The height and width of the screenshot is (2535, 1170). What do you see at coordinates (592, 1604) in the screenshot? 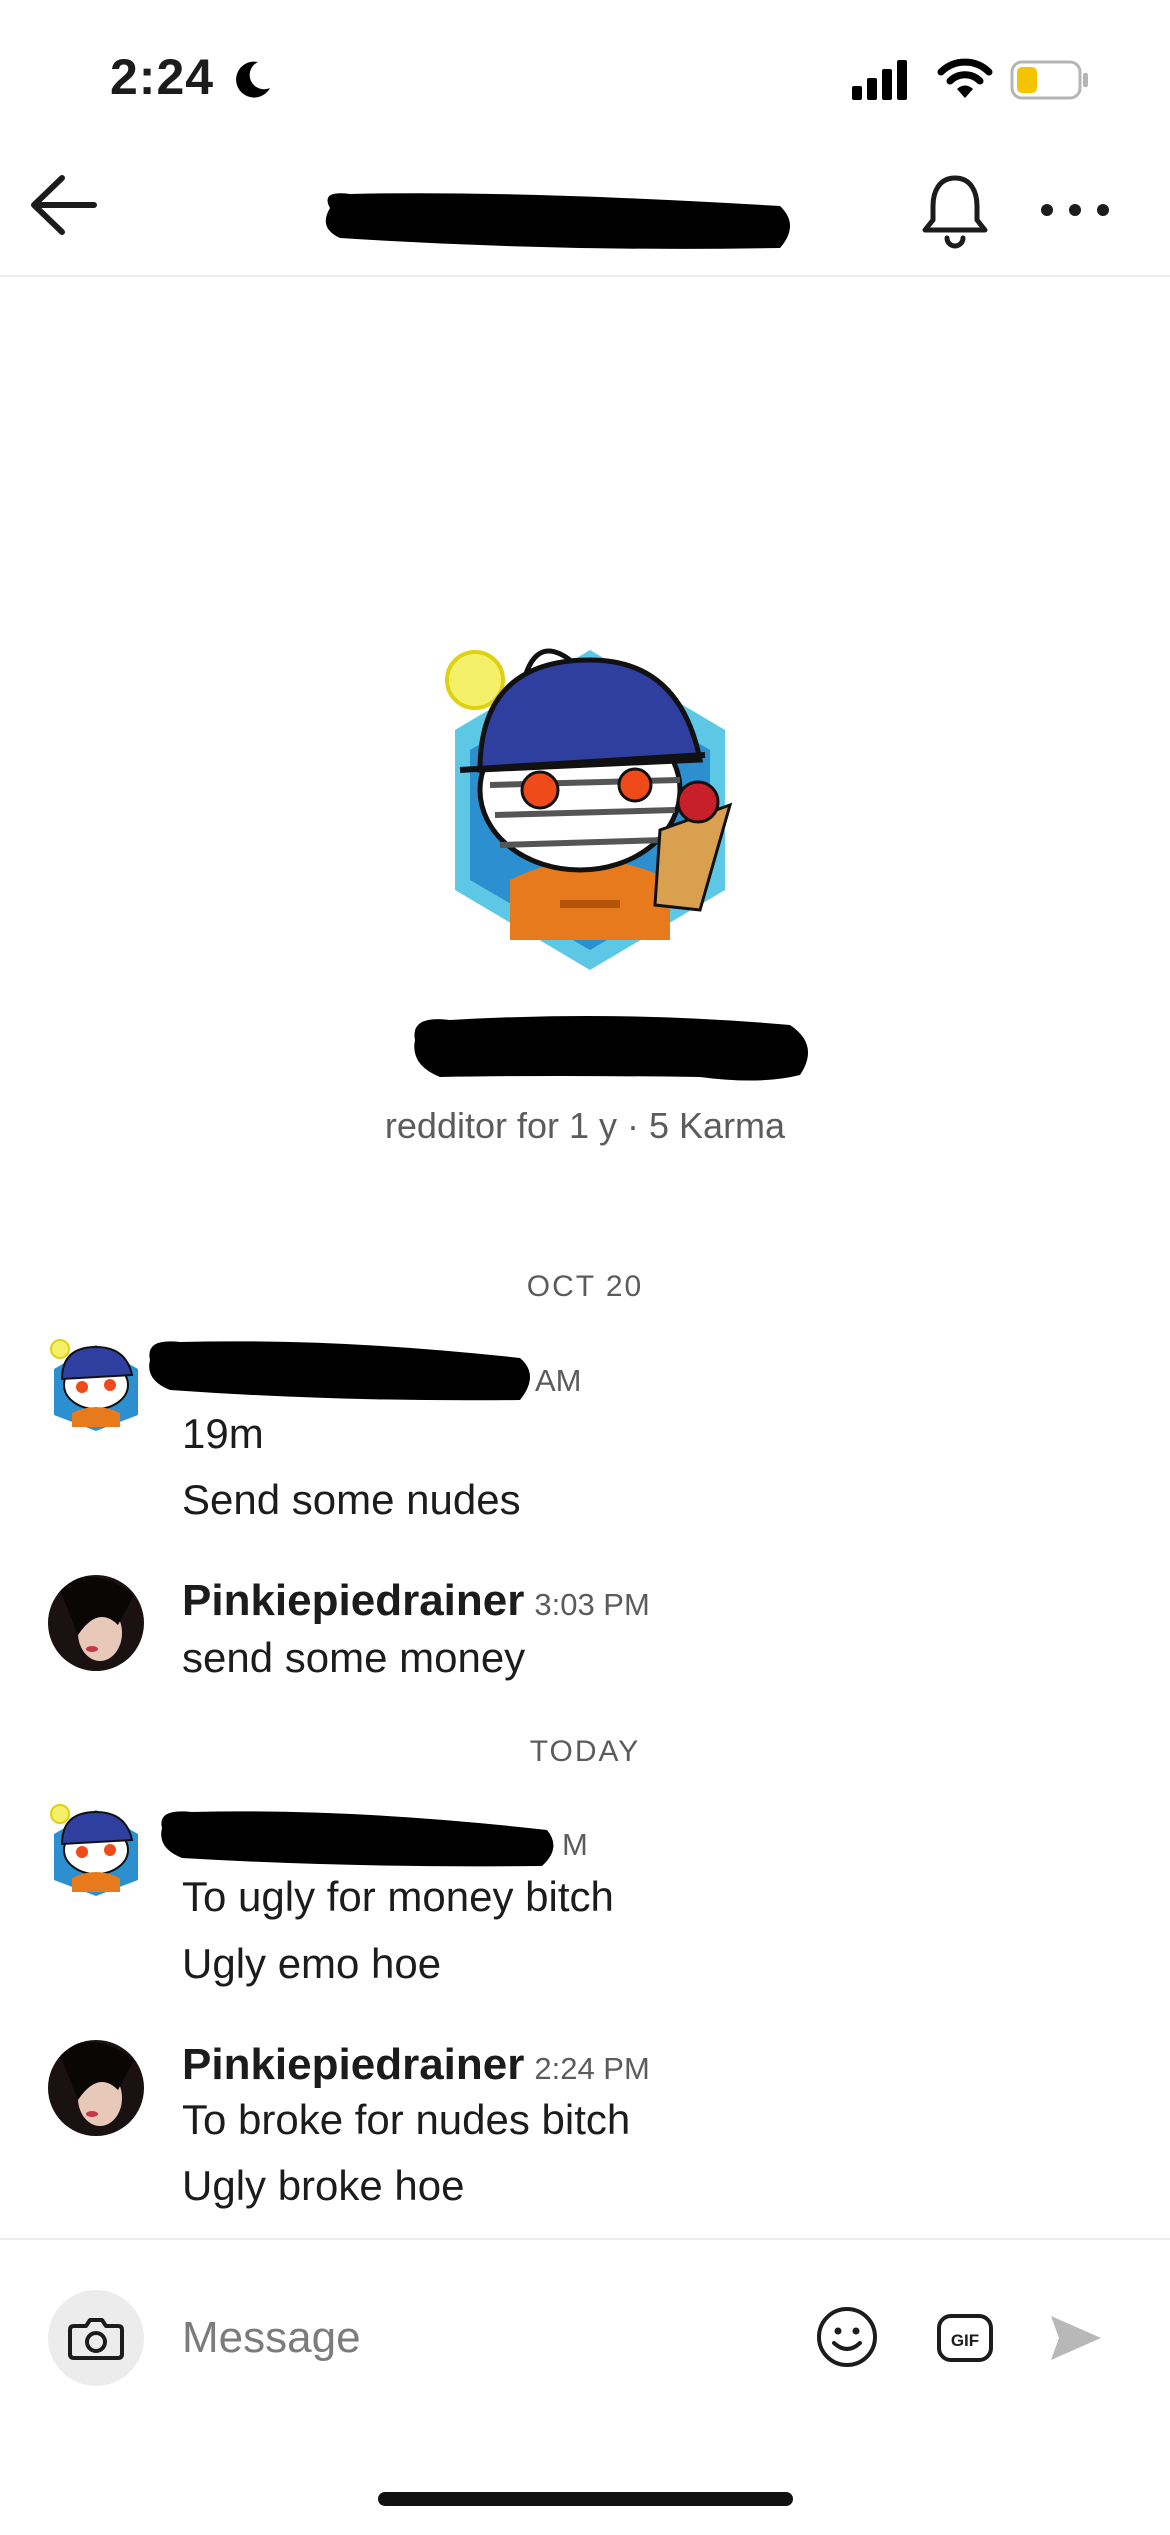
I see `message-timestamp: 3:03 PM` at bounding box center [592, 1604].